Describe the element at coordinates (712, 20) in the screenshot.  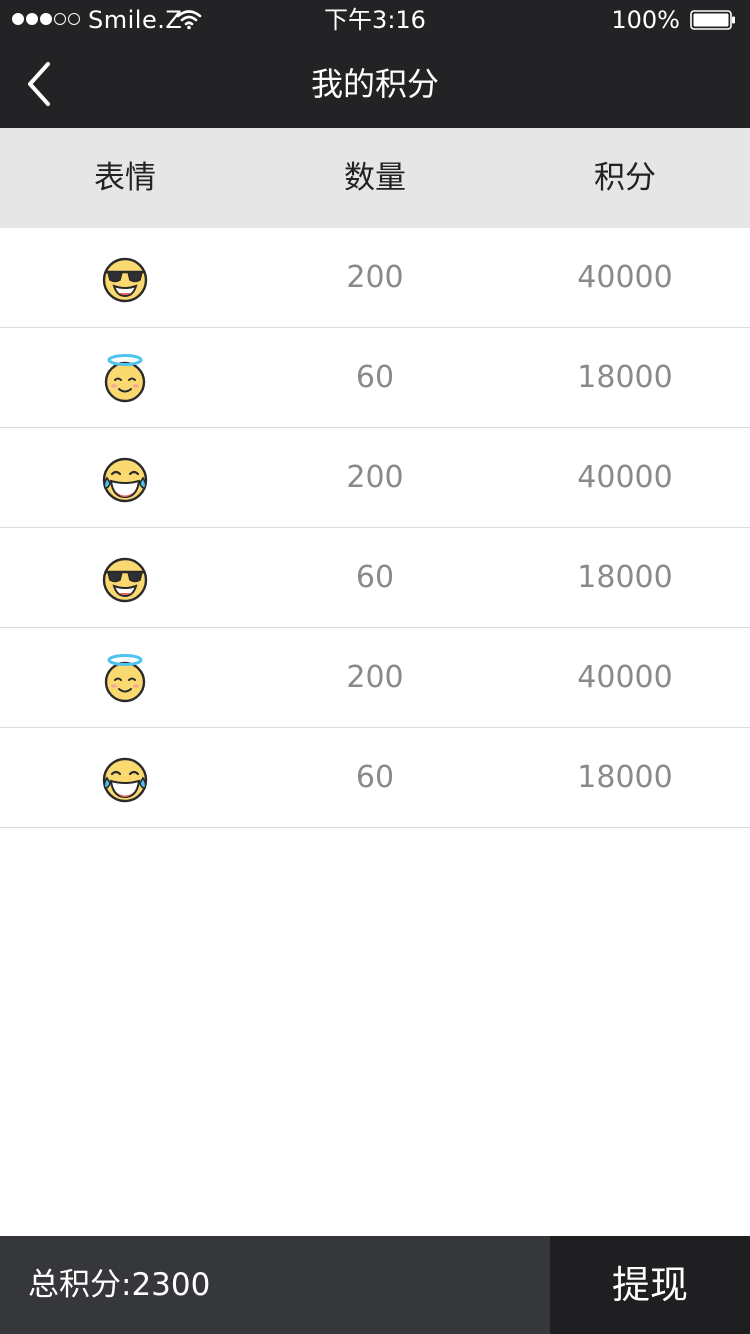
I see `battery-icon` at that location.